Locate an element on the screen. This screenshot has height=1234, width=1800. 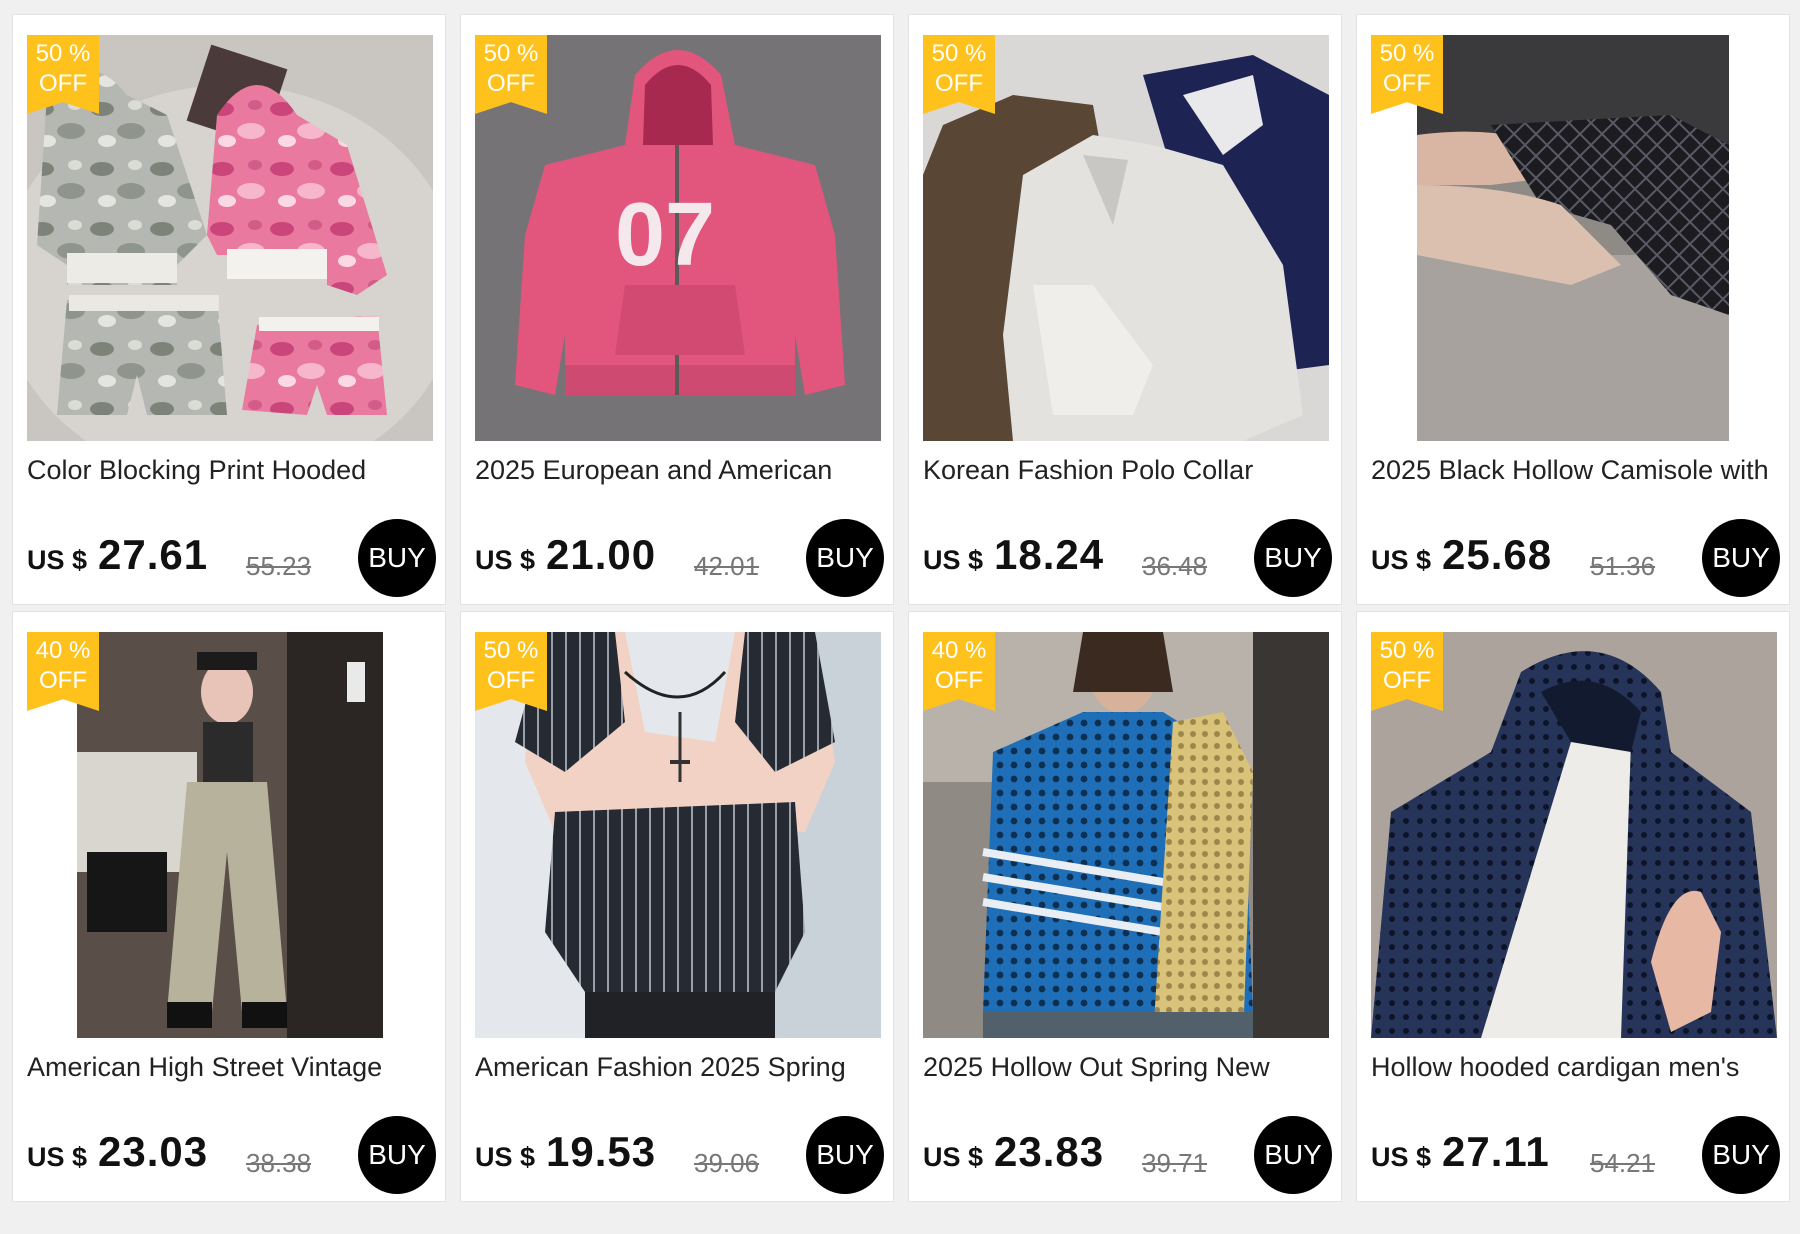
product-title: 2025 Black Hollow Camisole with is located at coordinates (1576, 470).